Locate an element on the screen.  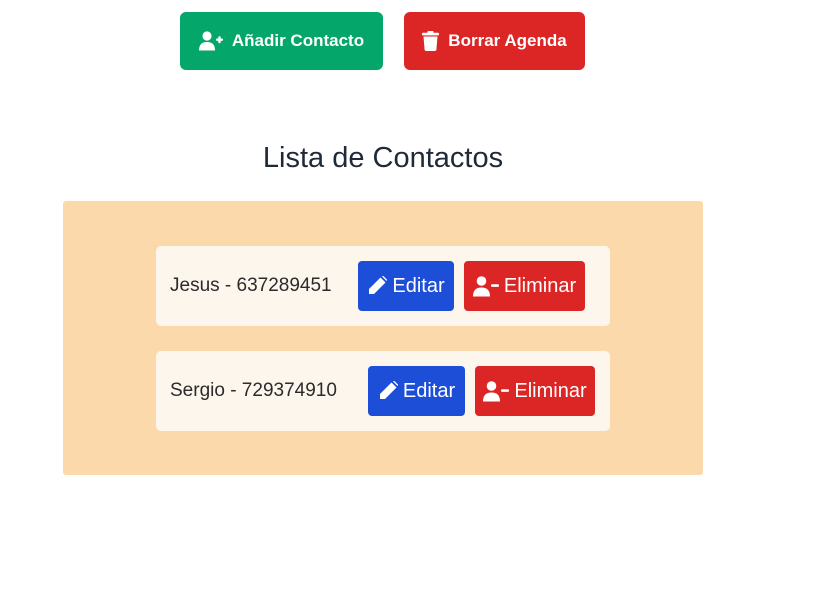
contact-info: Sergio - 729374910 is located at coordinates (253, 390).